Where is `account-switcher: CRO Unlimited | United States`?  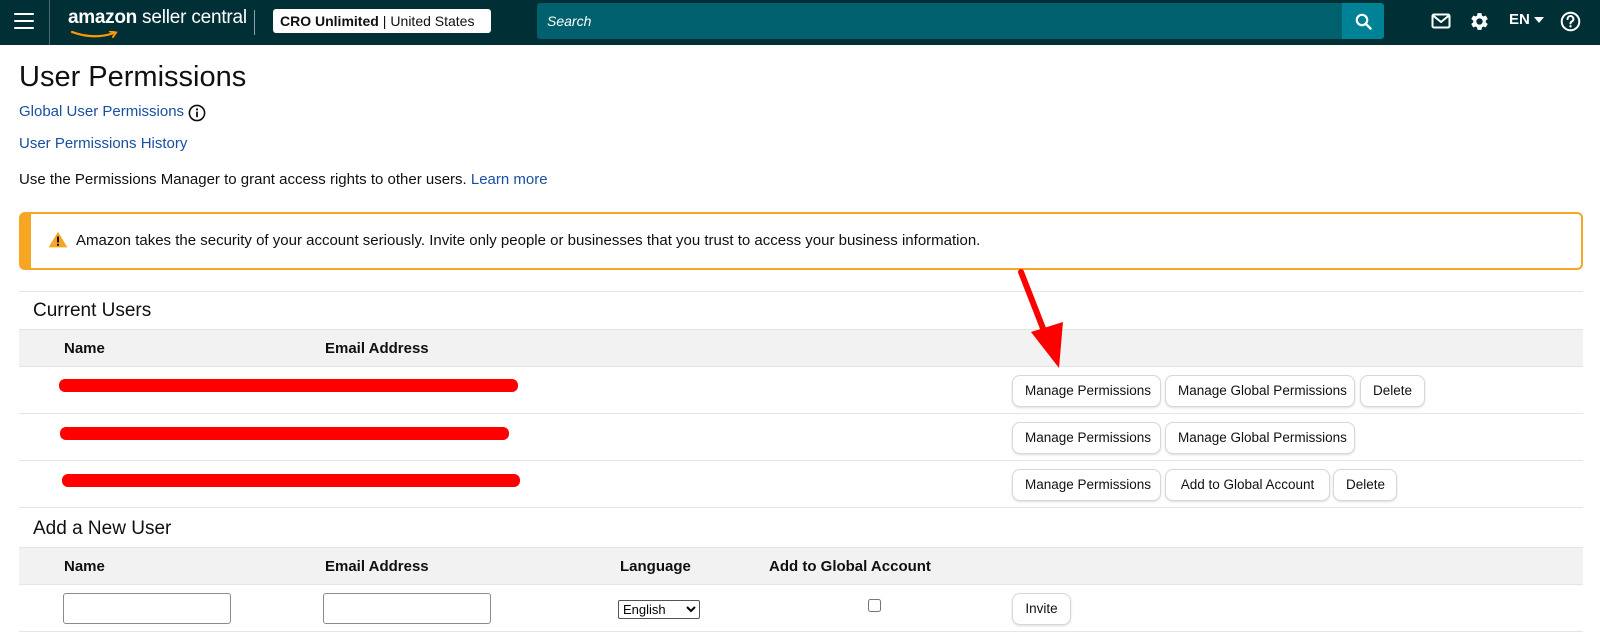
account-switcher: CRO Unlimited | United States is located at coordinates (382, 21).